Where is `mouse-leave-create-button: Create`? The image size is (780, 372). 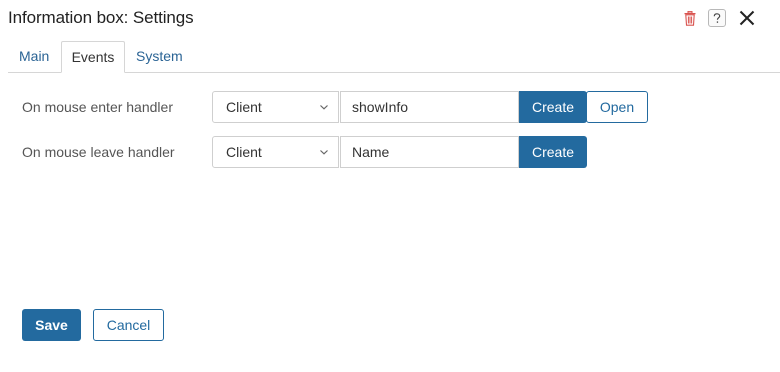 mouse-leave-create-button: Create is located at coordinates (553, 152).